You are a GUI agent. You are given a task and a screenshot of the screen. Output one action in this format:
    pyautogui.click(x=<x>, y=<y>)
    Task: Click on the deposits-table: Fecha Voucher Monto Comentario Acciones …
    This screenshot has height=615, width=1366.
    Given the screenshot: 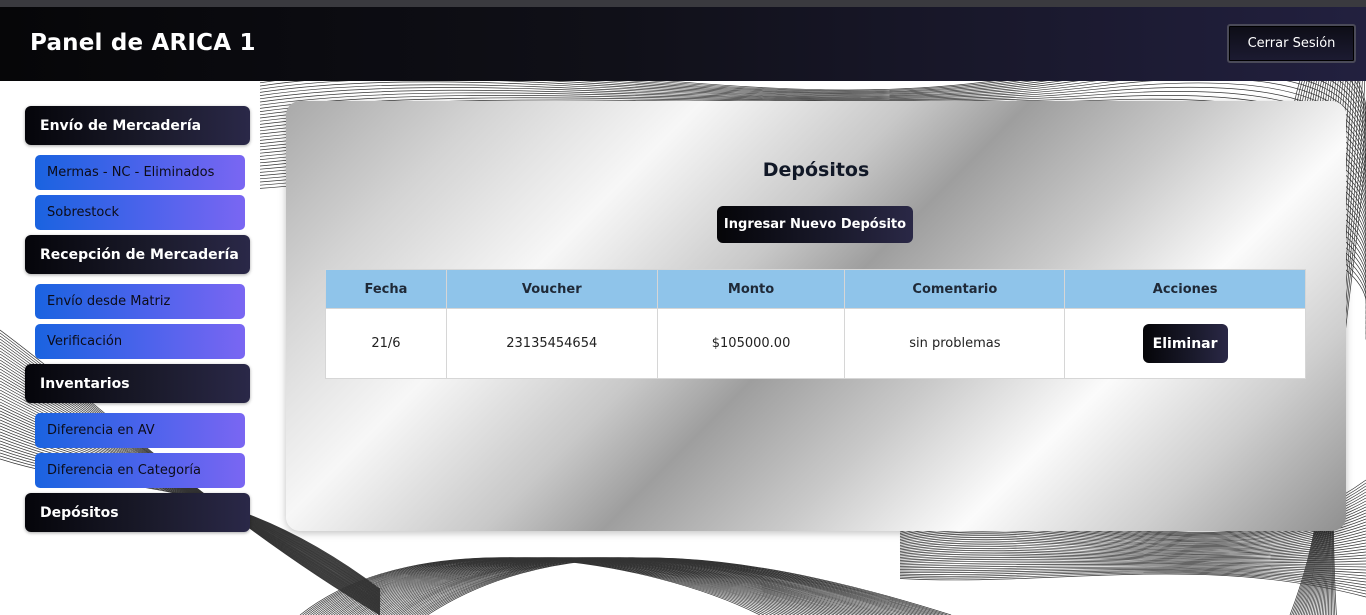 What is the action you would take?
    pyautogui.click(x=815, y=324)
    